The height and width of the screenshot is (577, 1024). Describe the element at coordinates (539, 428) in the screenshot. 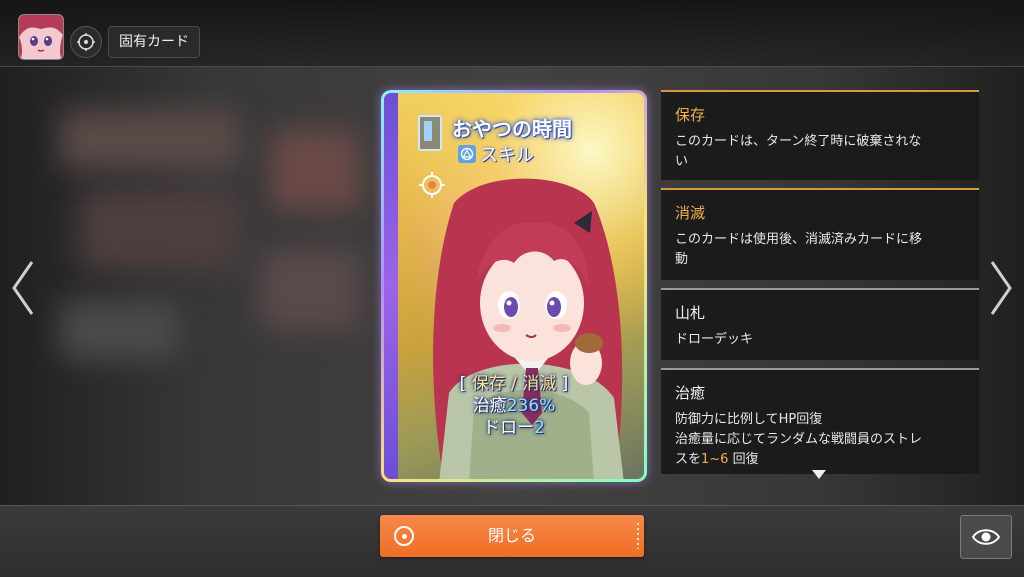

I see `draw-value: 2` at that location.